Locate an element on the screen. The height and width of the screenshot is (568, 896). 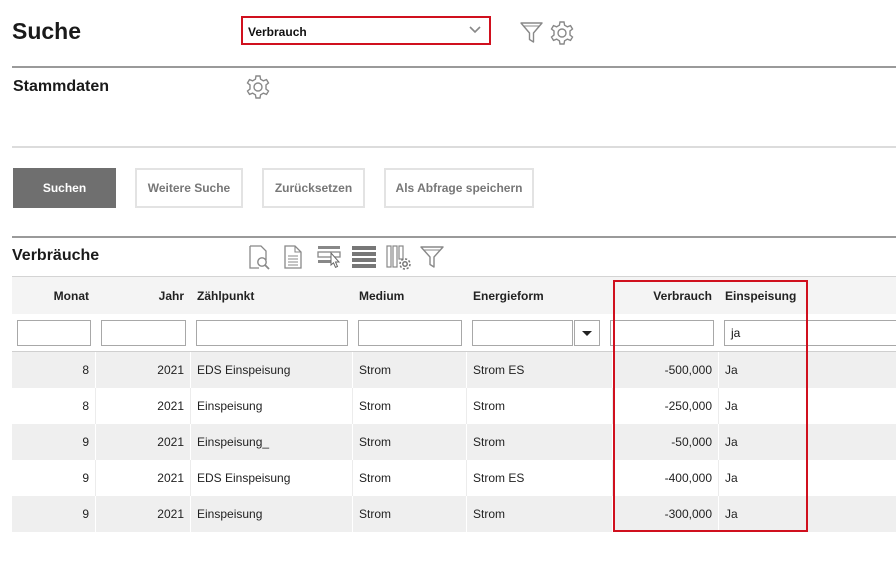
filter-energieform-input is located at coordinates (522, 333).